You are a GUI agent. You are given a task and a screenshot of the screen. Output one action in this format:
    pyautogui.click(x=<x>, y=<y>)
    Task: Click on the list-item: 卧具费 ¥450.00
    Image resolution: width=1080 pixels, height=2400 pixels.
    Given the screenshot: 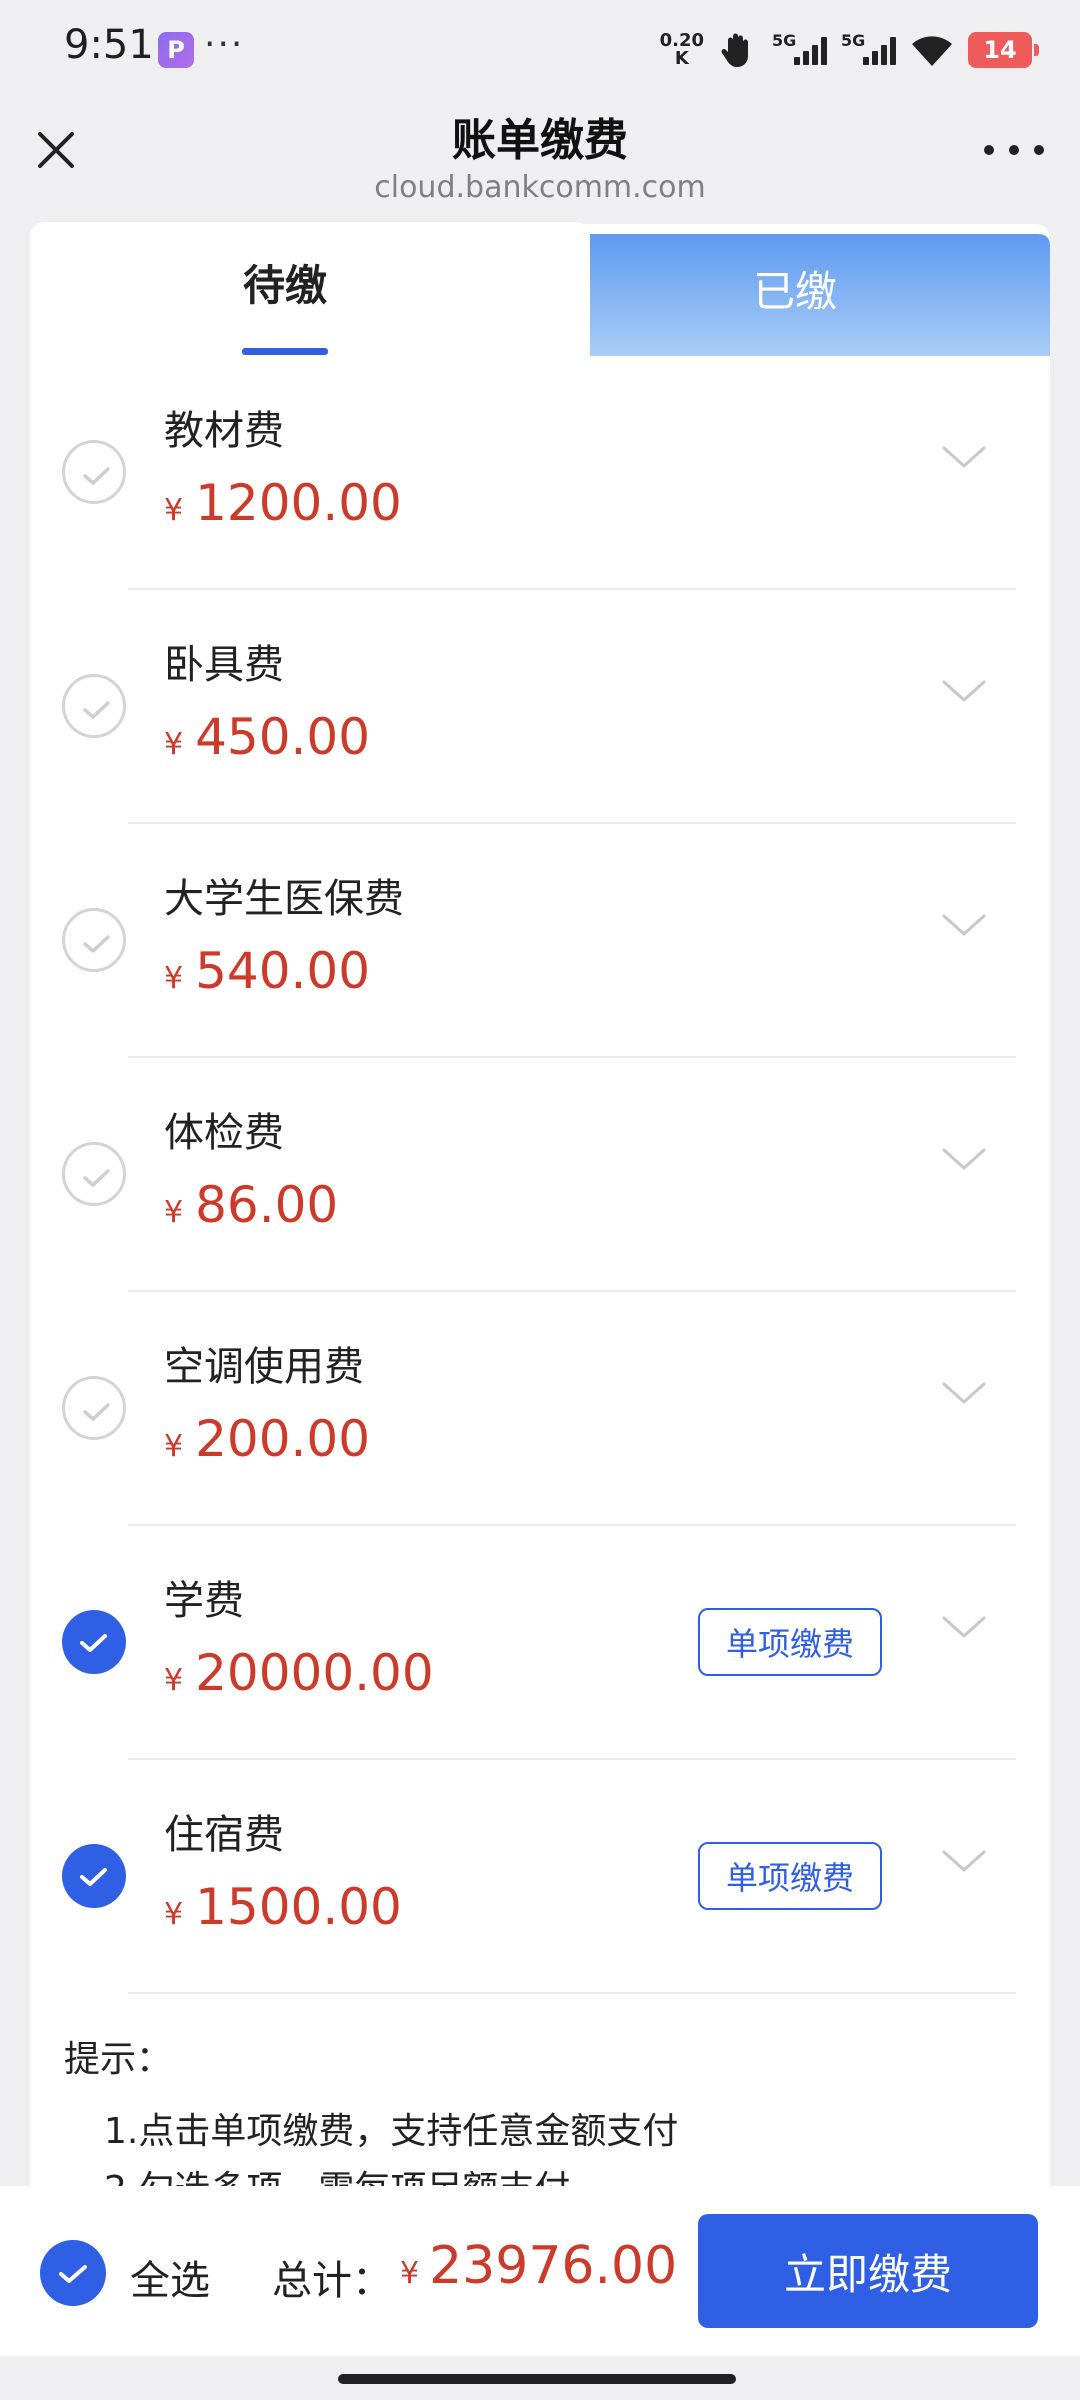 What is the action you would take?
    pyautogui.click(x=540, y=707)
    